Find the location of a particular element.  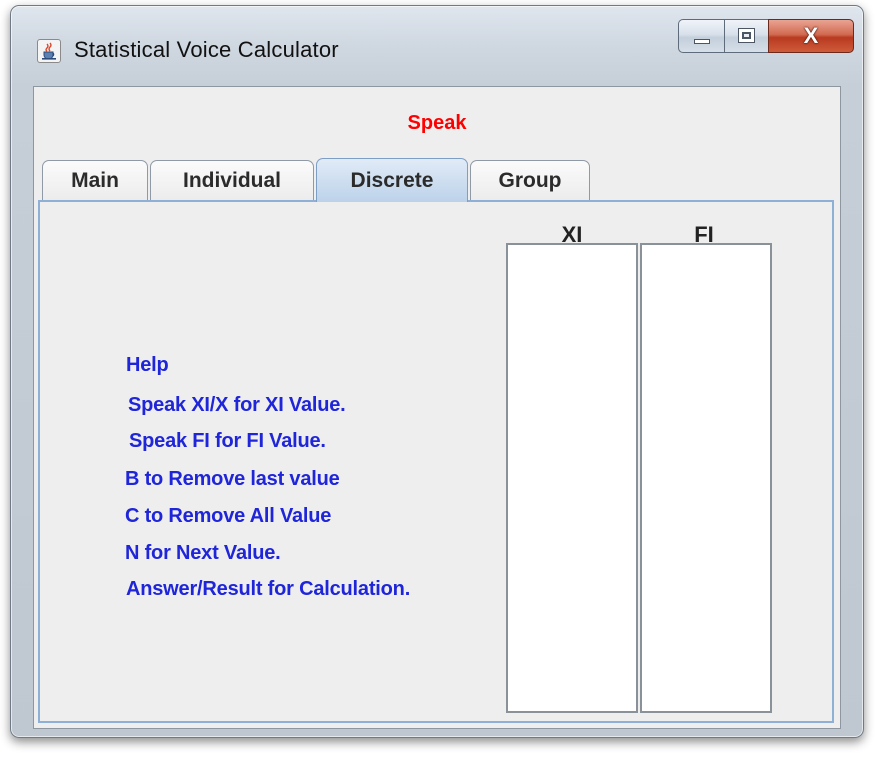

help-line-next: N for Next Value. is located at coordinates (203, 553).